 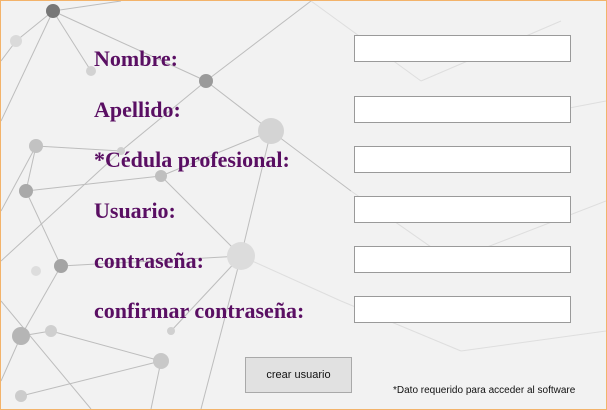 What do you see at coordinates (298, 375) in the screenshot?
I see `create-user-button: crear usuario` at bounding box center [298, 375].